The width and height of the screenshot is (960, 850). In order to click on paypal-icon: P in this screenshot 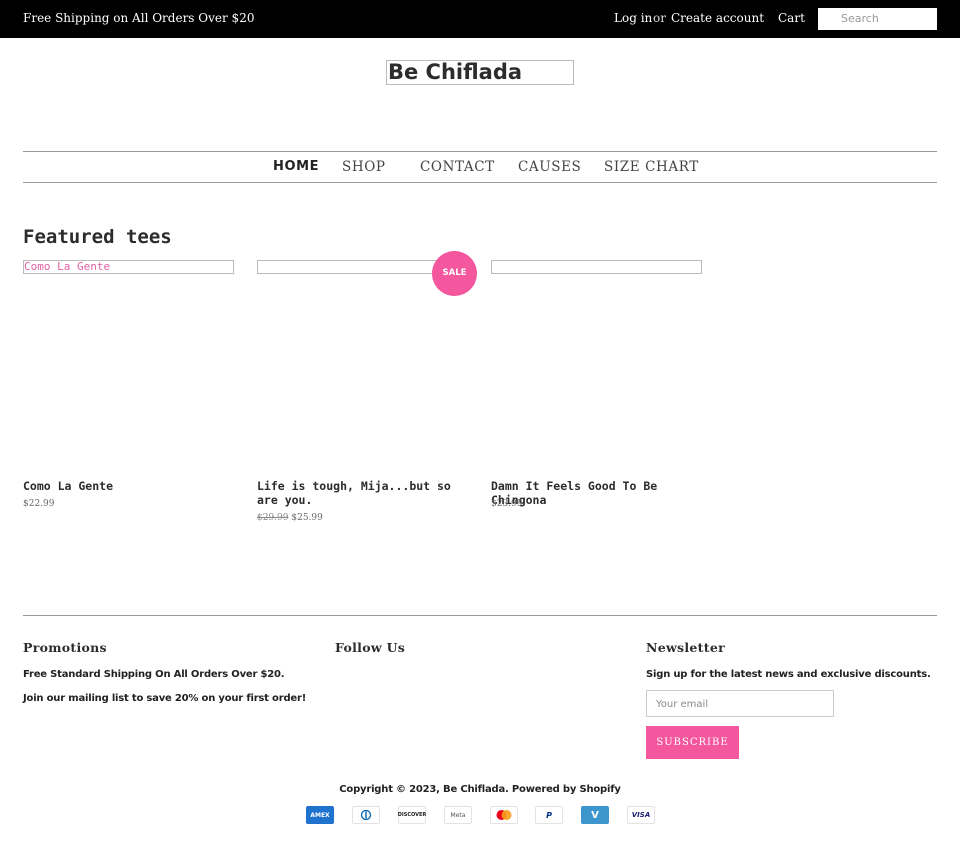, I will do `click(549, 815)`.